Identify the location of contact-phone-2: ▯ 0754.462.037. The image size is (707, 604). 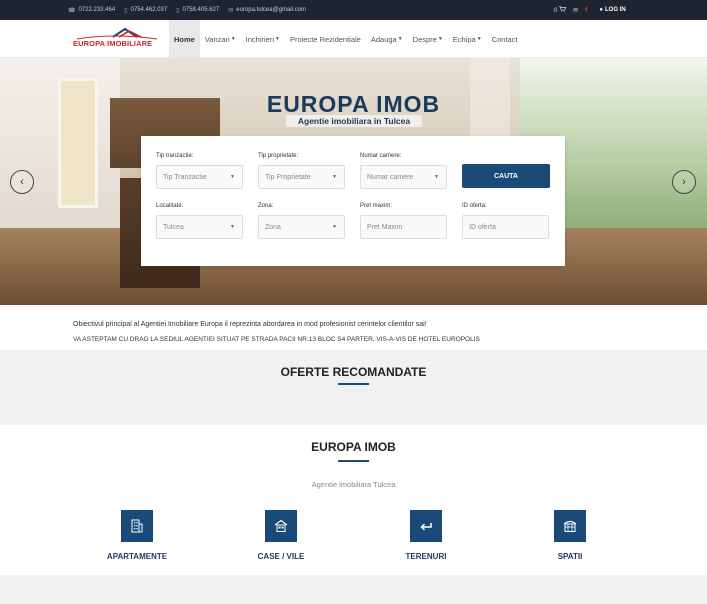
(145, 10).